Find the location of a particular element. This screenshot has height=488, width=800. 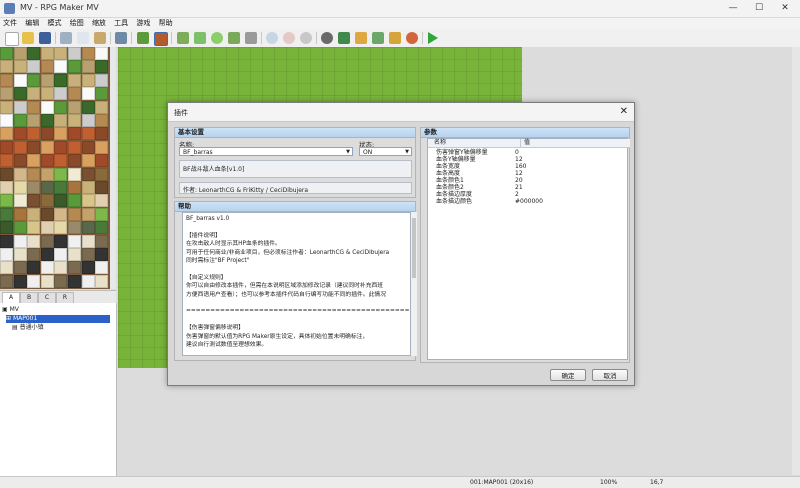

plugin-status-select: ON ▼ is located at coordinates (385, 151).